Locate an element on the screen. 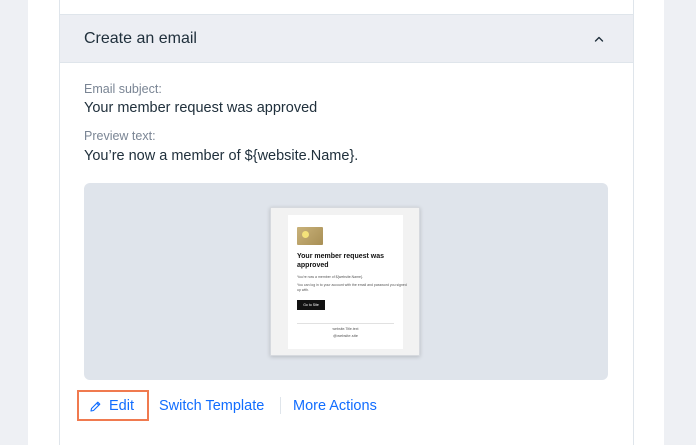 This screenshot has height=445, width=696. section-header: Create an email is located at coordinates (346, 39).